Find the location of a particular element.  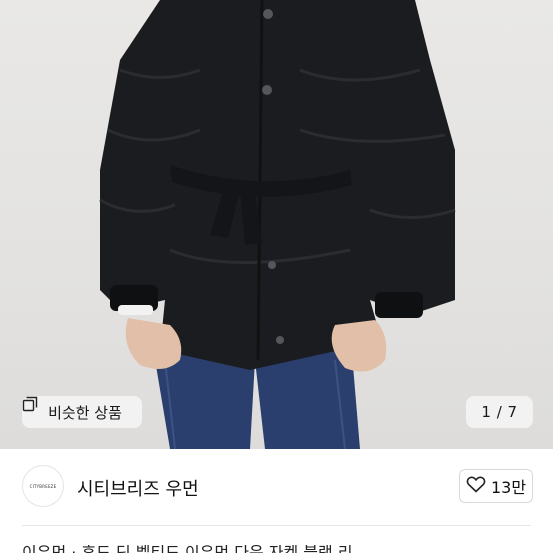

avatar-logo-text: CITYBREEZE is located at coordinates (43, 486).